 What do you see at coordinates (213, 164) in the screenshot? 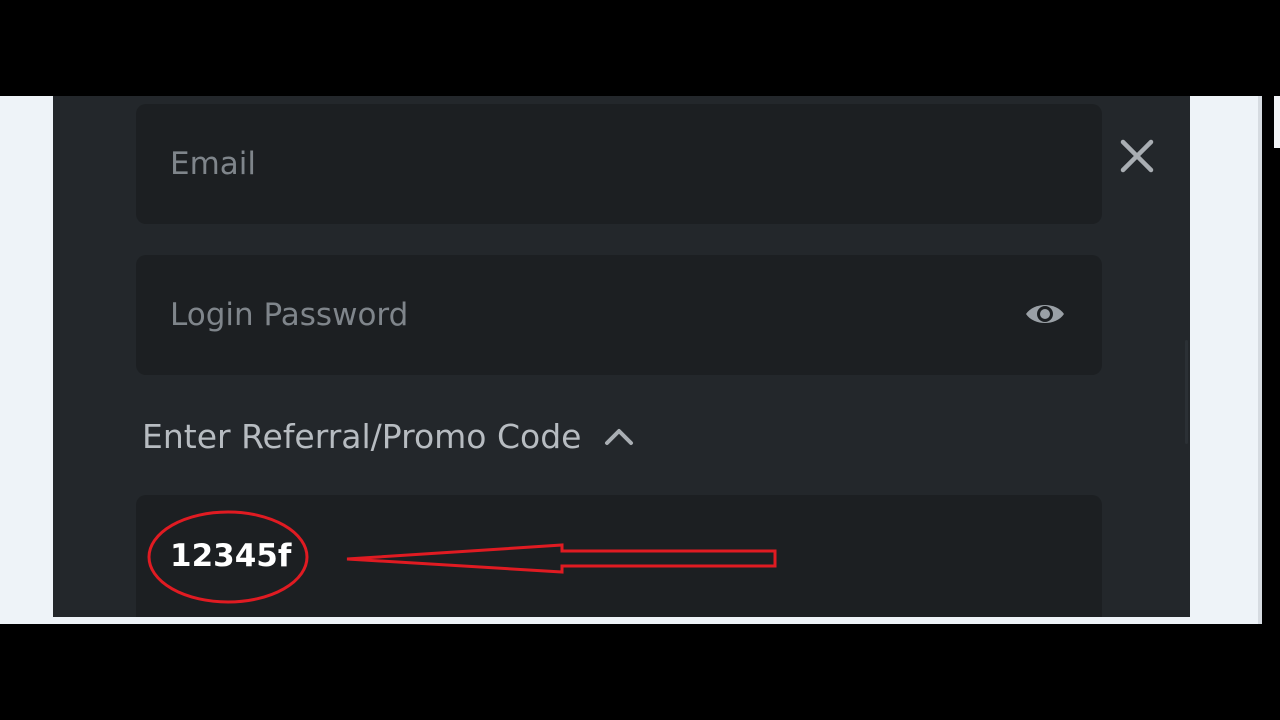
I see `email-placeholder: Email` at bounding box center [213, 164].